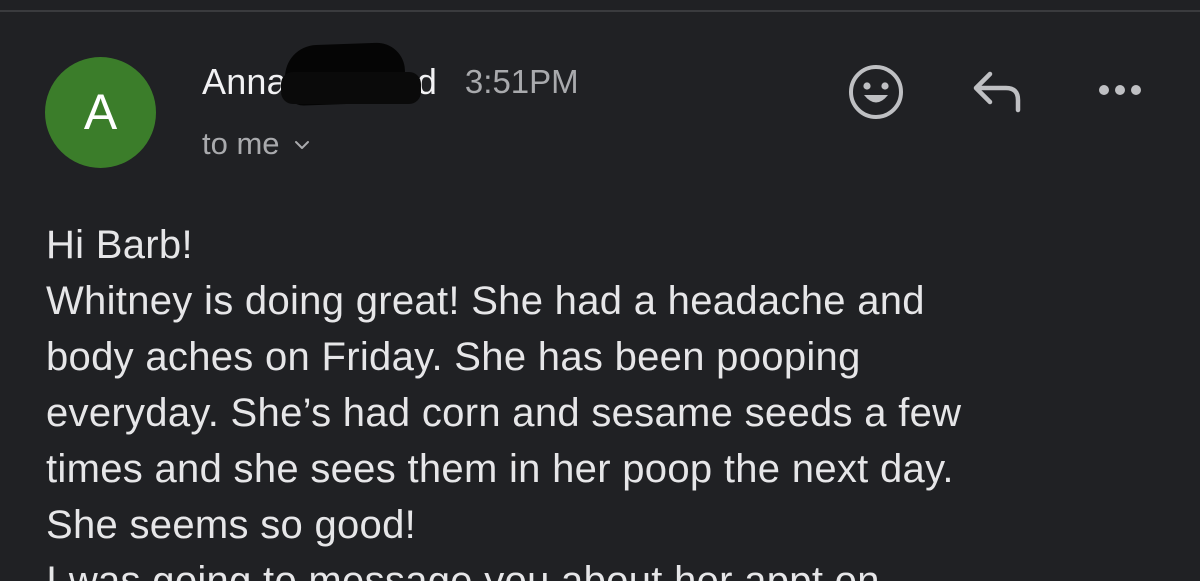 The width and height of the screenshot is (1200, 581). What do you see at coordinates (354, 74) in the screenshot?
I see `redaction-mark` at bounding box center [354, 74].